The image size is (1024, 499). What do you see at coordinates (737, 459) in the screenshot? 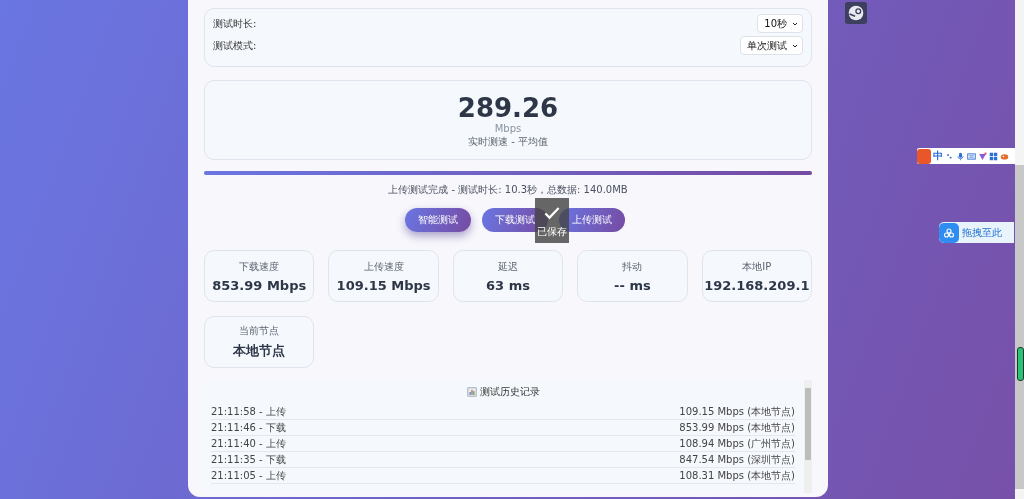
I see `history-result: 847.54 Mbps (深圳节点)` at bounding box center [737, 459].